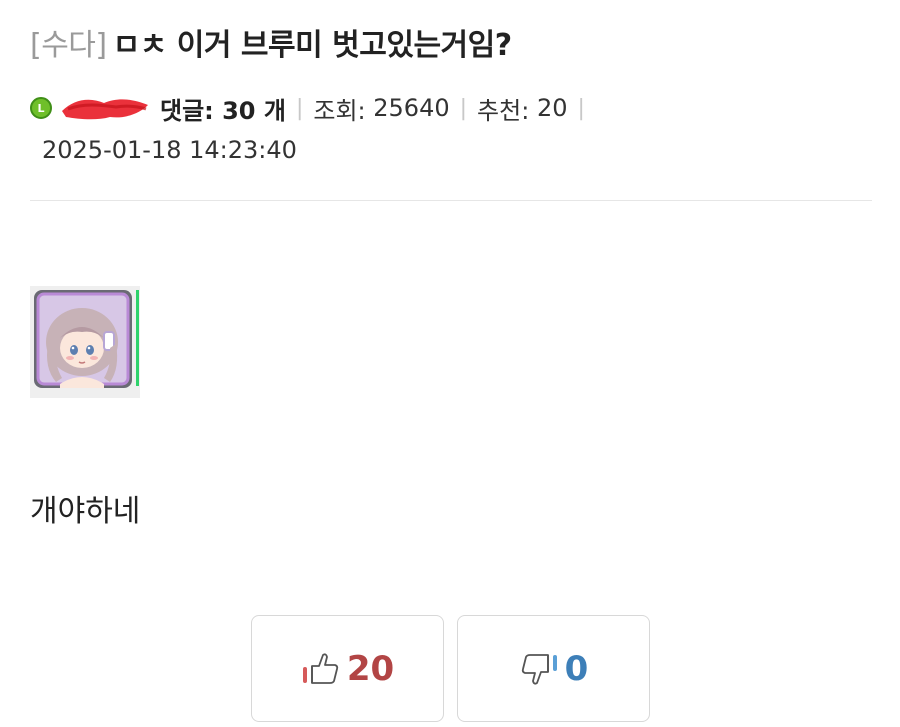 This screenshot has height=727, width=900. Describe the element at coordinates (339, 110) in the screenshot. I see `views-label: 조회:` at that location.